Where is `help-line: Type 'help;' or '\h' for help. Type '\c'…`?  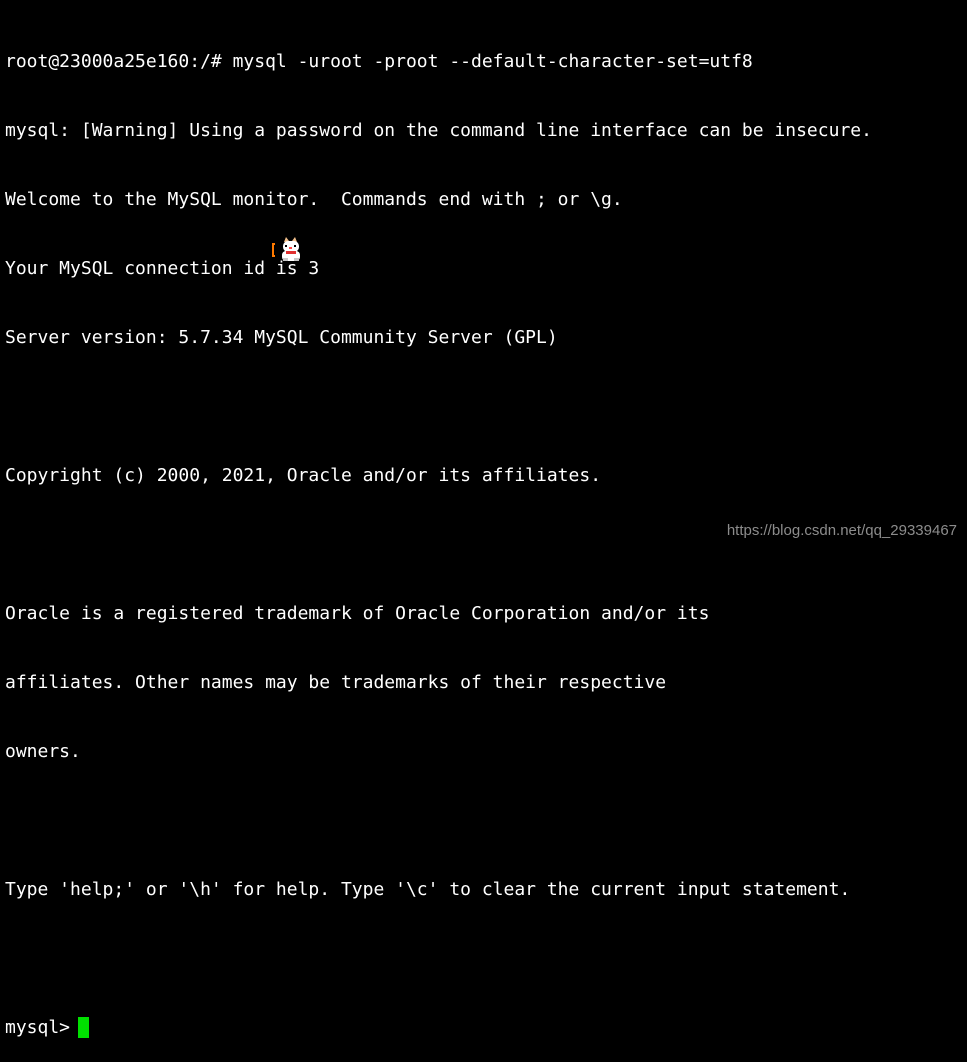
help-line: Type 'help;' or '\h' for help. Type '\c'… is located at coordinates (428, 889).